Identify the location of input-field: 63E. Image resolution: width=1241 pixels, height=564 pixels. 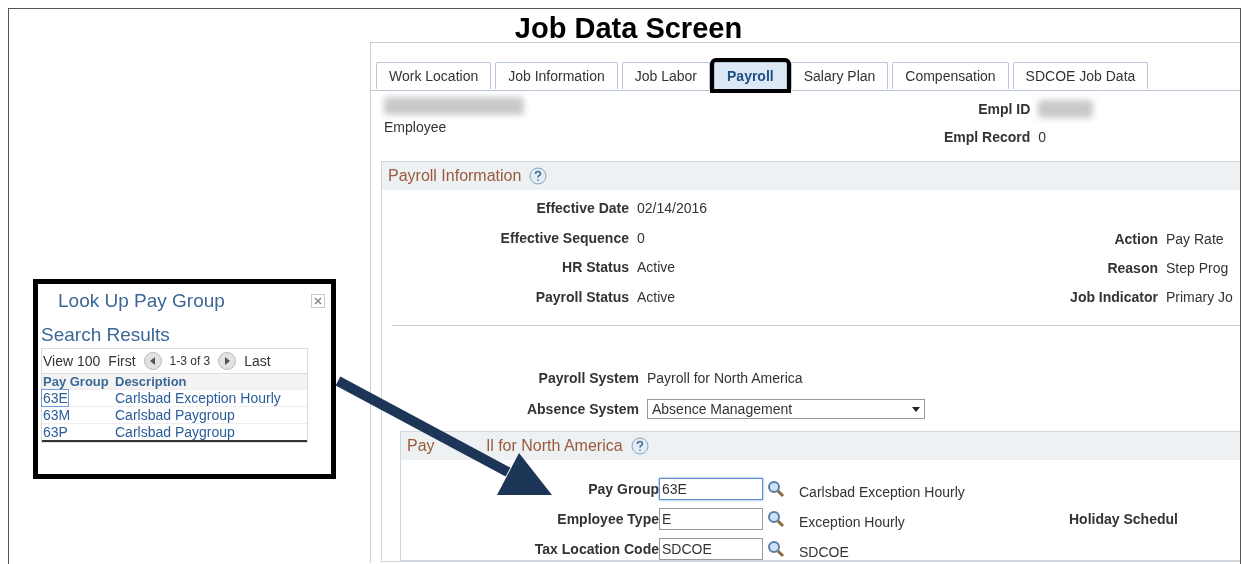
(711, 489).